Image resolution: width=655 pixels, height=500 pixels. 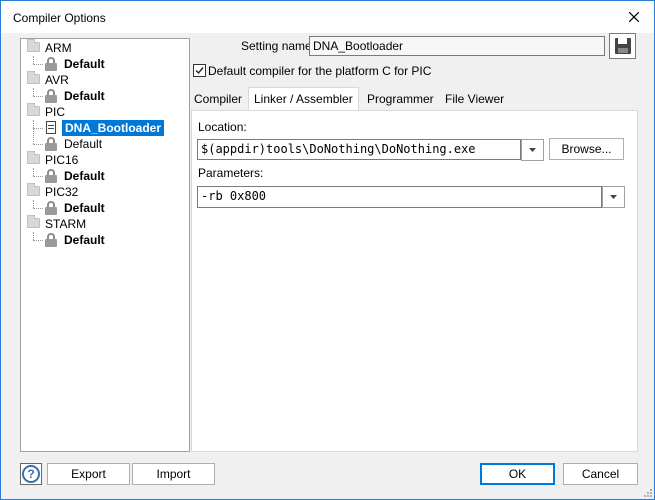 What do you see at coordinates (327, 17) in the screenshot?
I see `title-bar: Compiler Options` at bounding box center [327, 17].